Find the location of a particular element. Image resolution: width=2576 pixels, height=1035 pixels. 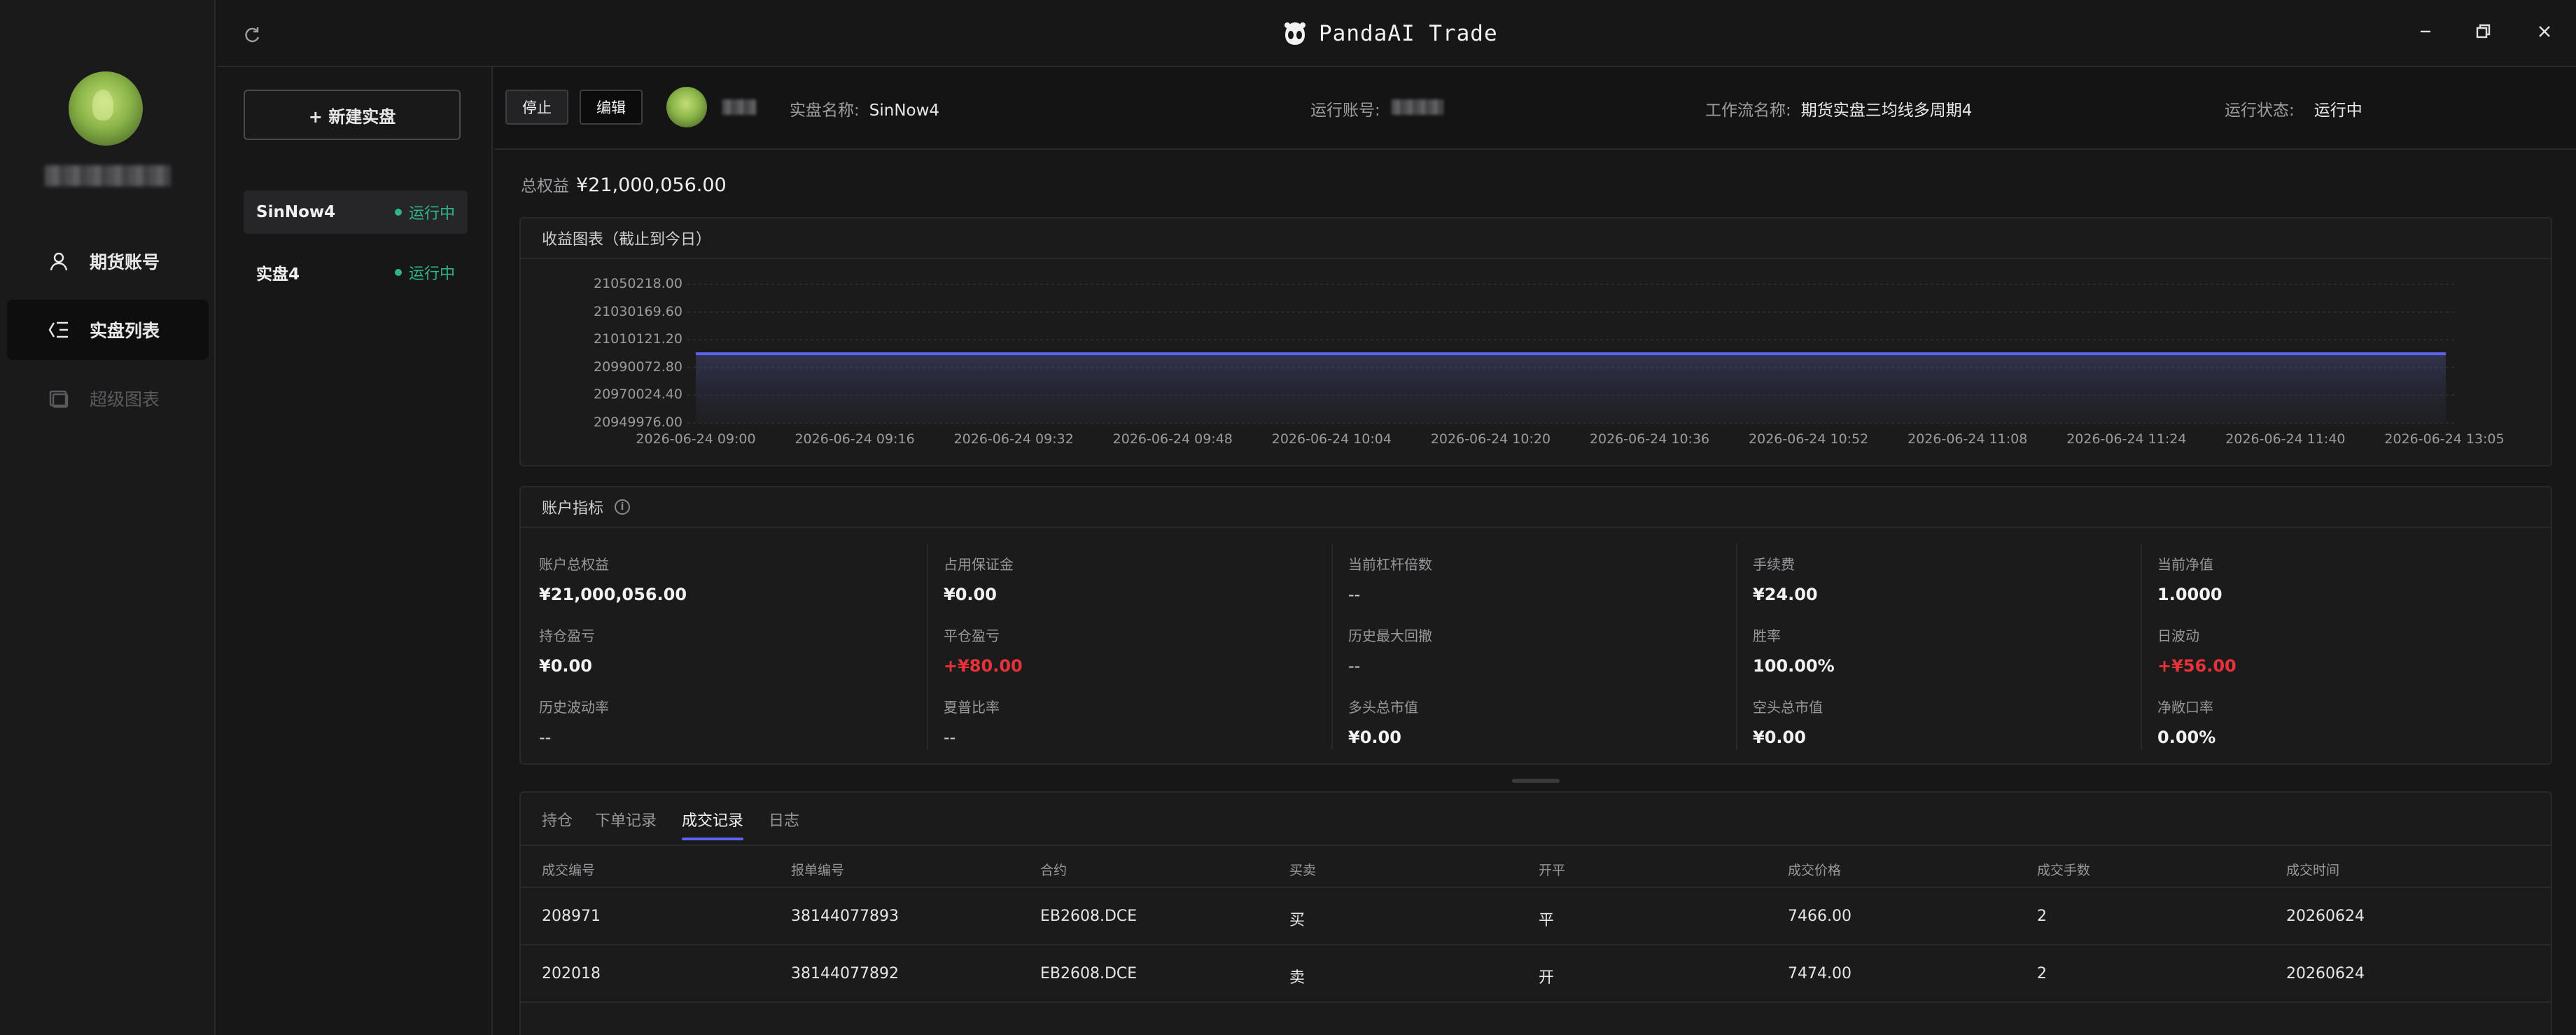

x-tick-label: 2026-06-24 11:08 is located at coordinates (1967, 439).